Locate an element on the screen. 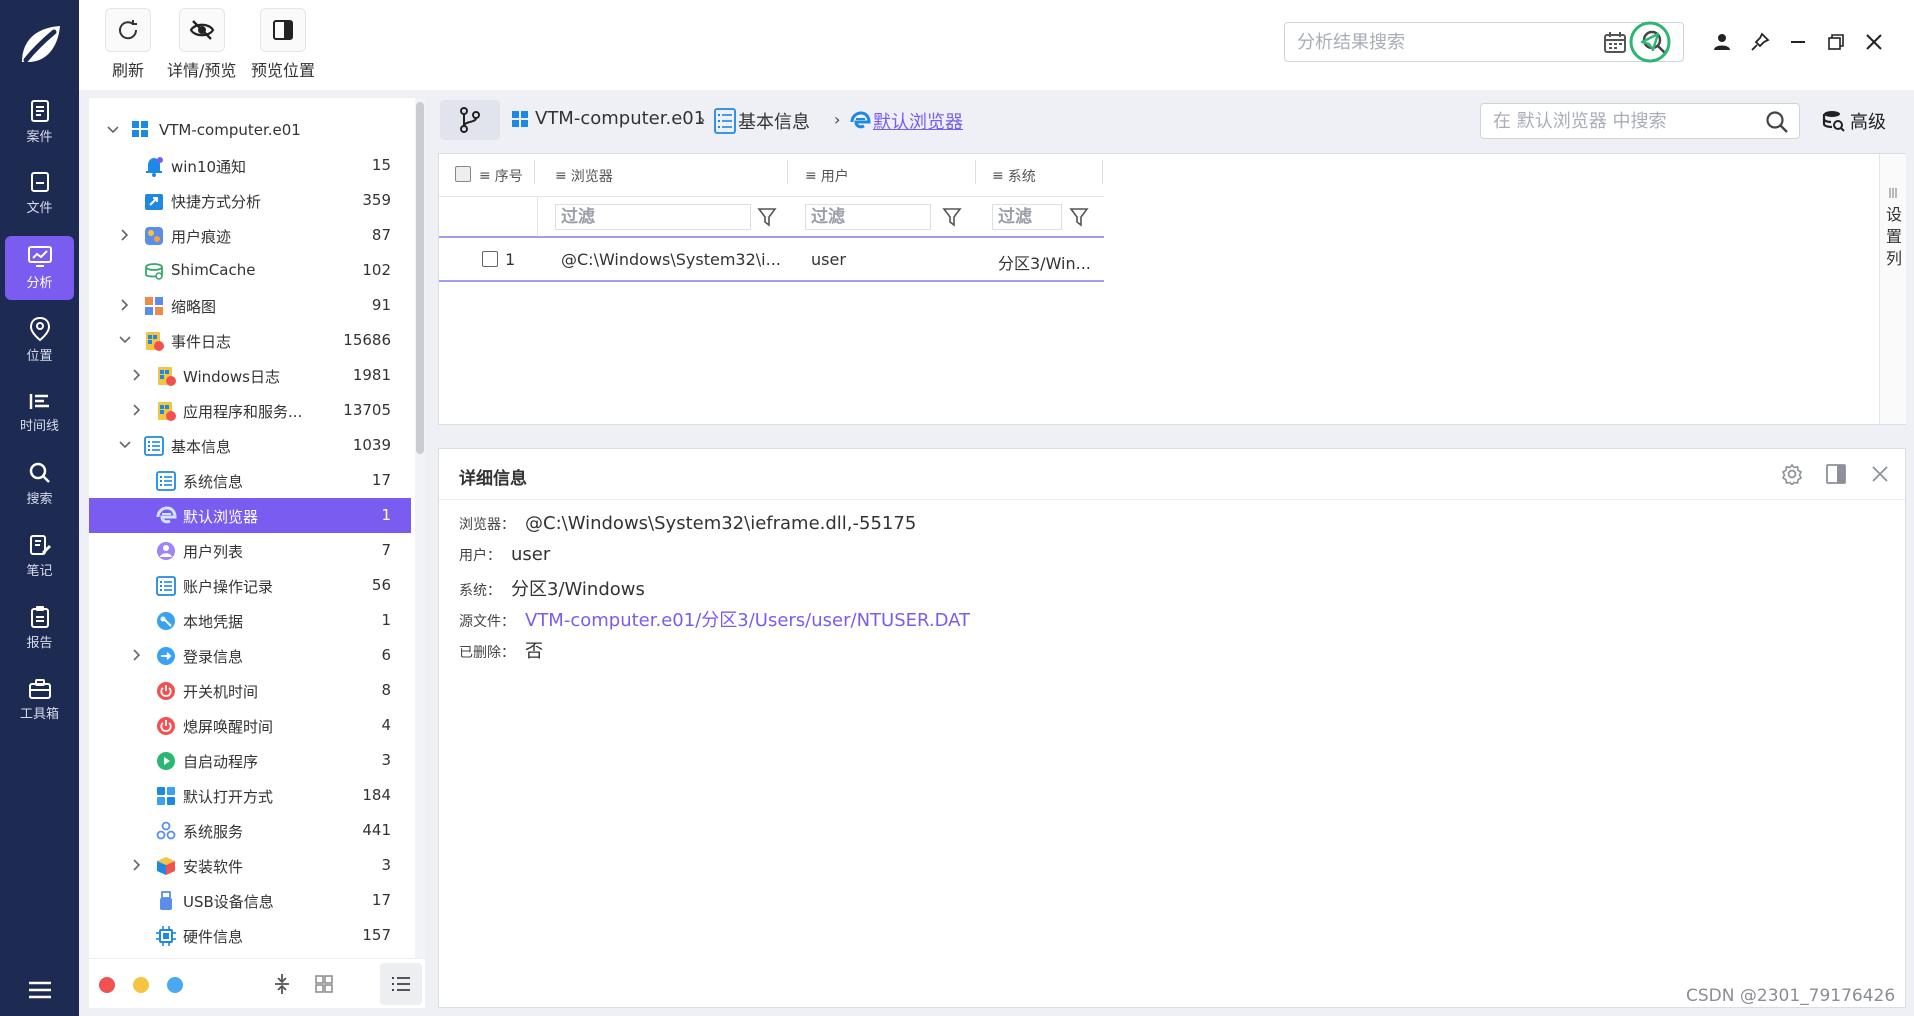 This screenshot has width=1914, height=1016. tree-item: 登录信息 6 is located at coordinates (250, 655).